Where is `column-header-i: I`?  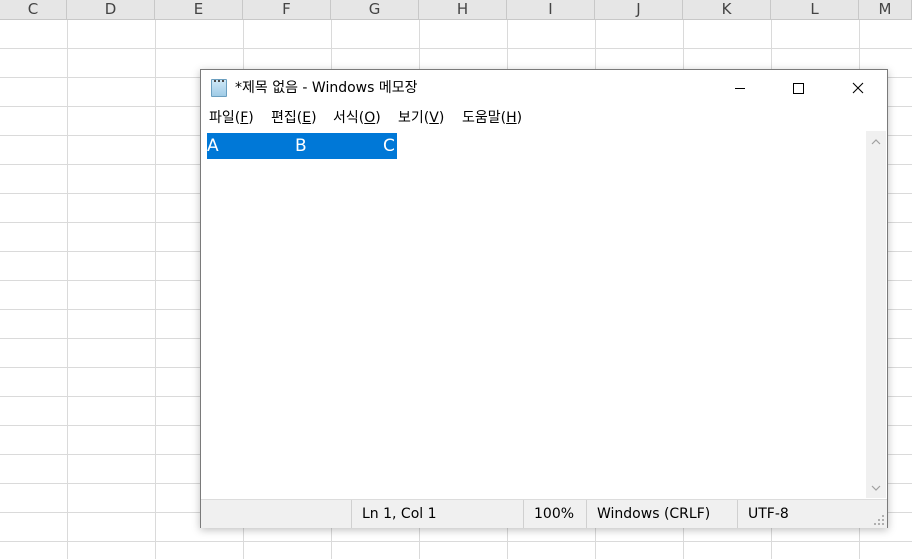
column-header-i: I is located at coordinates (551, 9).